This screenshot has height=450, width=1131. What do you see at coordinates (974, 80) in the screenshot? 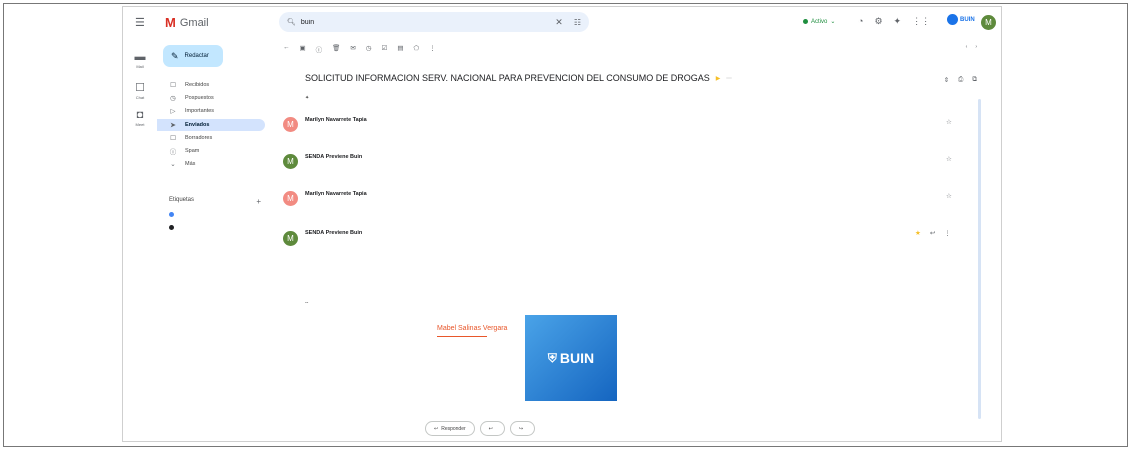
I see `open-new-window-icon: ⧉` at bounding box center [974, 80].